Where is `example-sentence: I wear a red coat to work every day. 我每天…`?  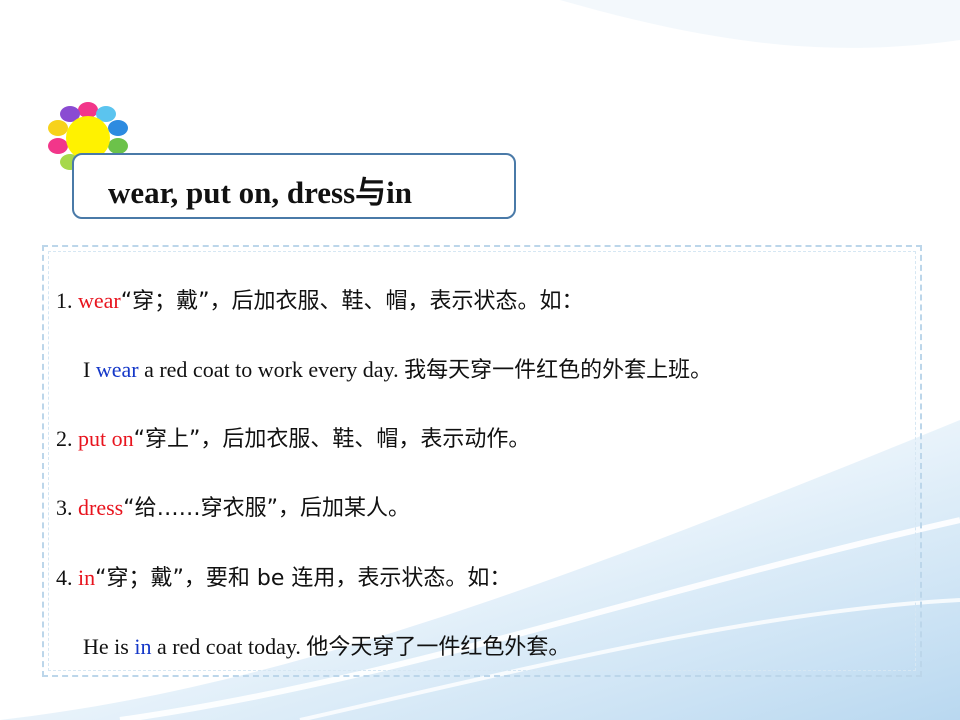
example-sentence: I wear a red coat to work every day. 我每天… is located at coordinates (398, 370).